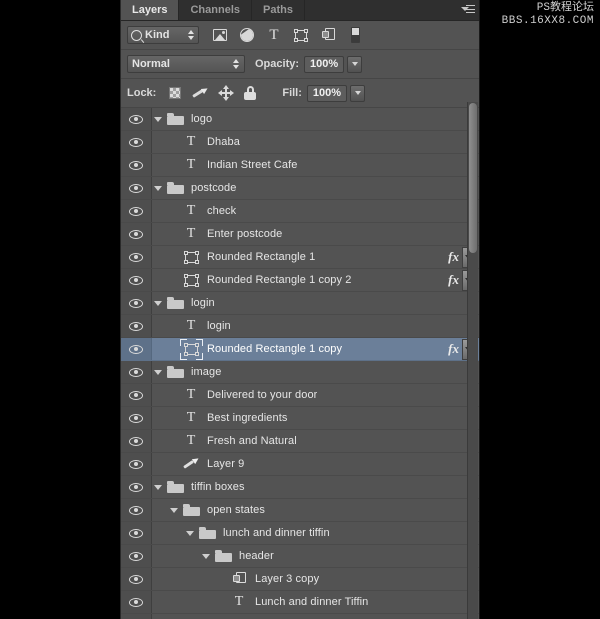 The image size is (600, 619). What do you see at coordinates (262, 395) in the screenshot?
I see `layer-name: Delivered to your door` at bounding box center [262, 395].